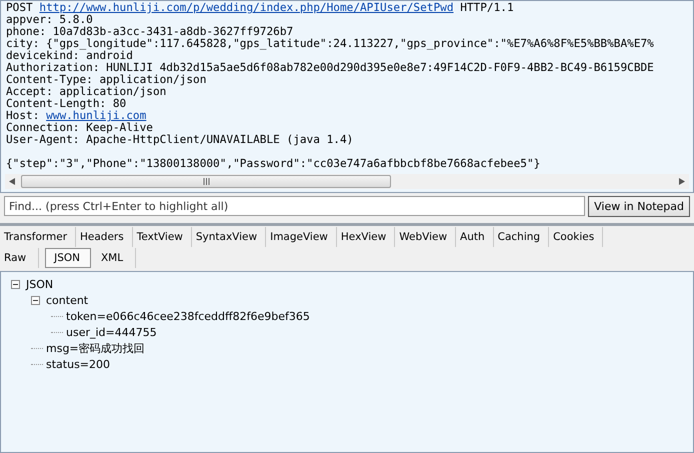 Image resolution: width=694 pixels, height=453 pixels. What do you see at coordinates (19, 7) in the screenshot?
I see `request-method: POST` at bounding box center [19, 7].